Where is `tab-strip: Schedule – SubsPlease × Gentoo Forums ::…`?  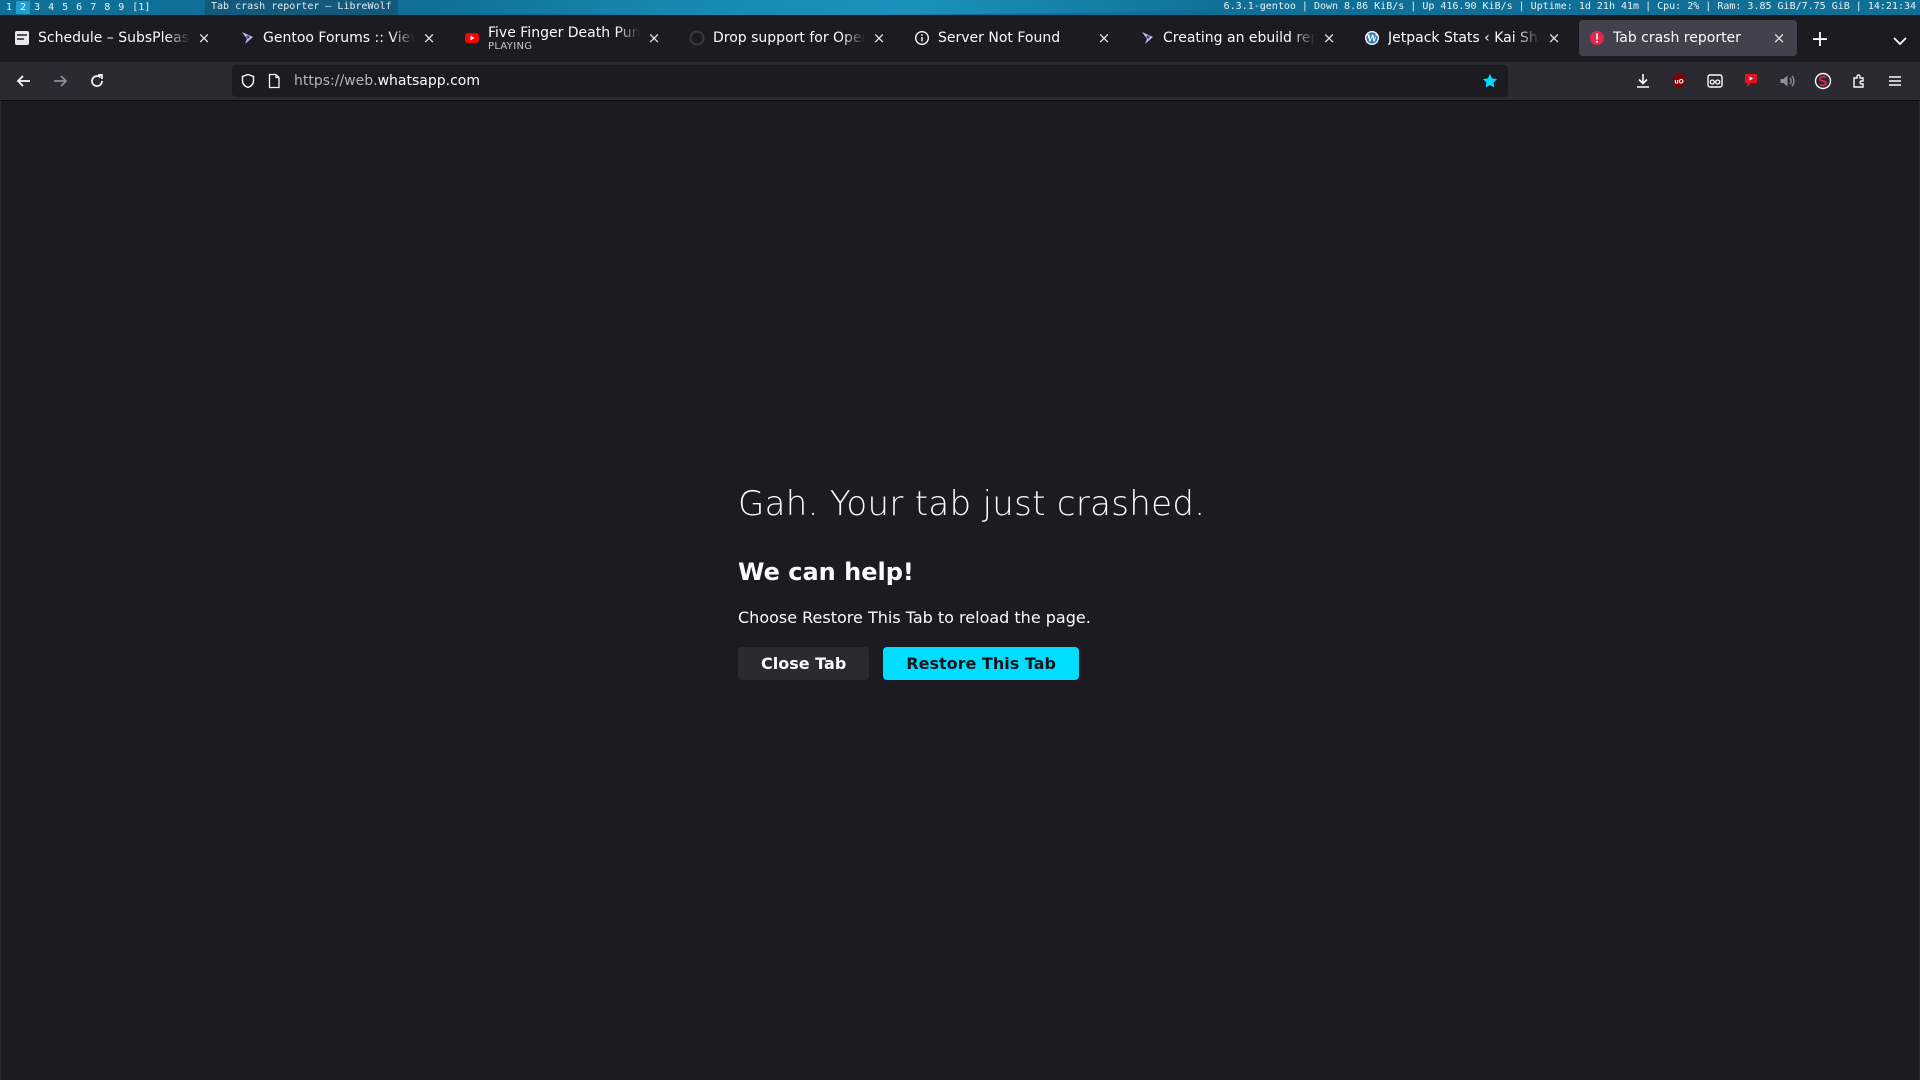
tab-strip: Schedule – SubsPlease × Gentoo Forums ::… is located at coordinates (960, 38).